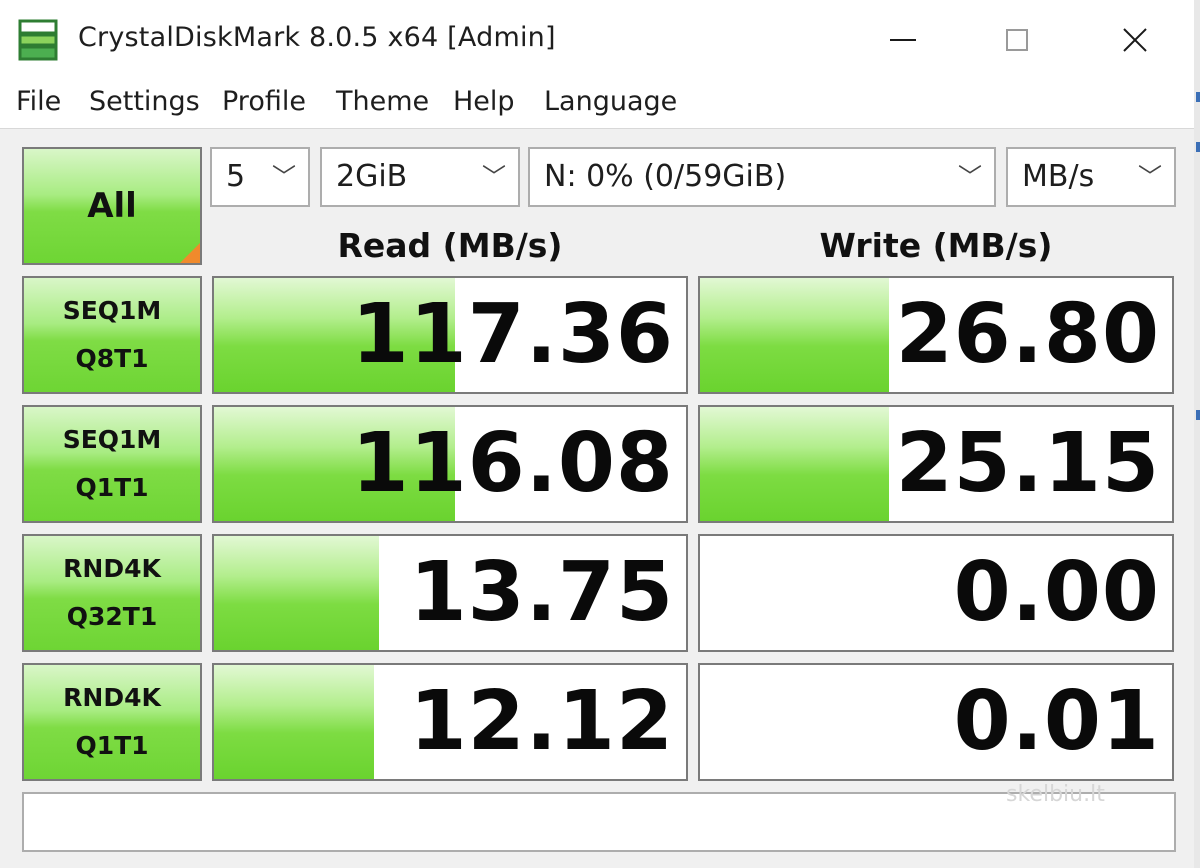 Image resolution: width=1200 pixels, height=868 pixels. I want to click on menu-theme: Theme, so click(382, 101).